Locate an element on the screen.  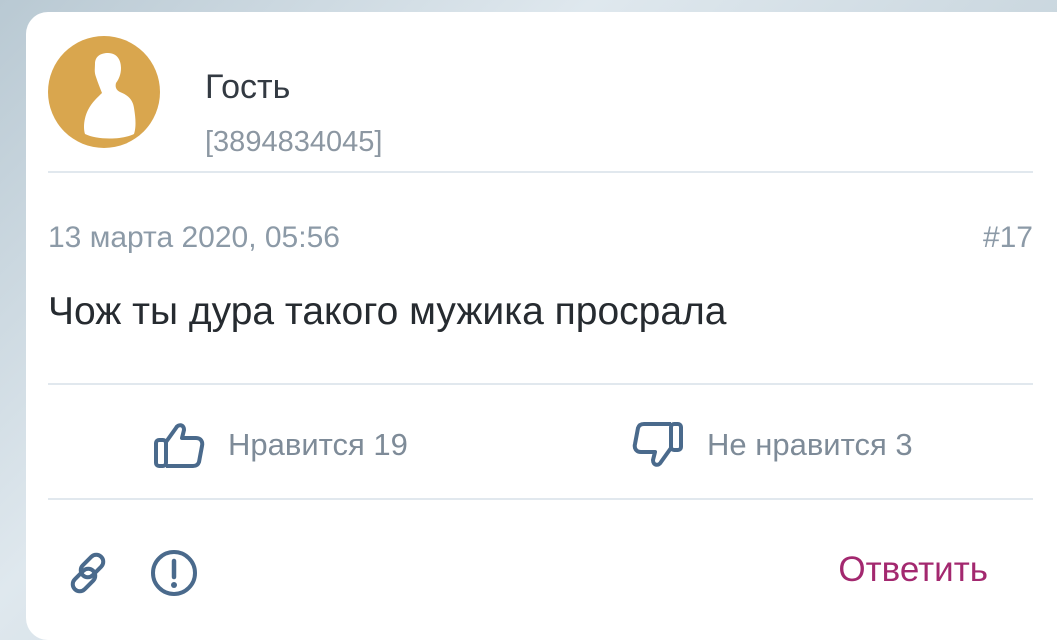
report-button is located at coordinates (174, 573).